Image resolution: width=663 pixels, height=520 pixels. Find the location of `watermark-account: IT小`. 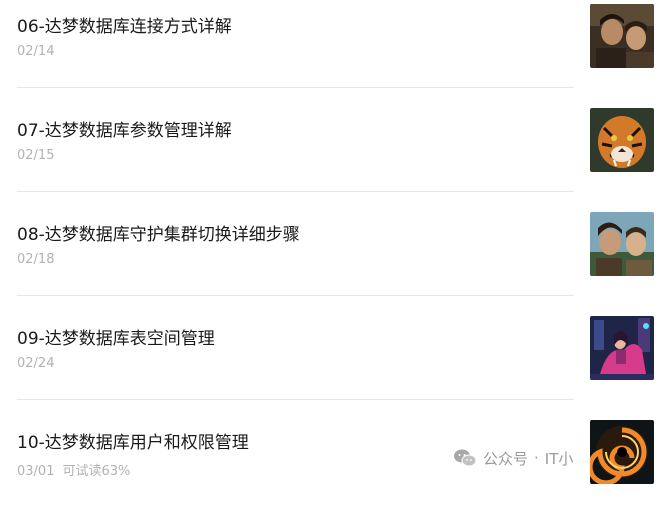

watermark-account: IT小 is located at coordinates (559, 458).